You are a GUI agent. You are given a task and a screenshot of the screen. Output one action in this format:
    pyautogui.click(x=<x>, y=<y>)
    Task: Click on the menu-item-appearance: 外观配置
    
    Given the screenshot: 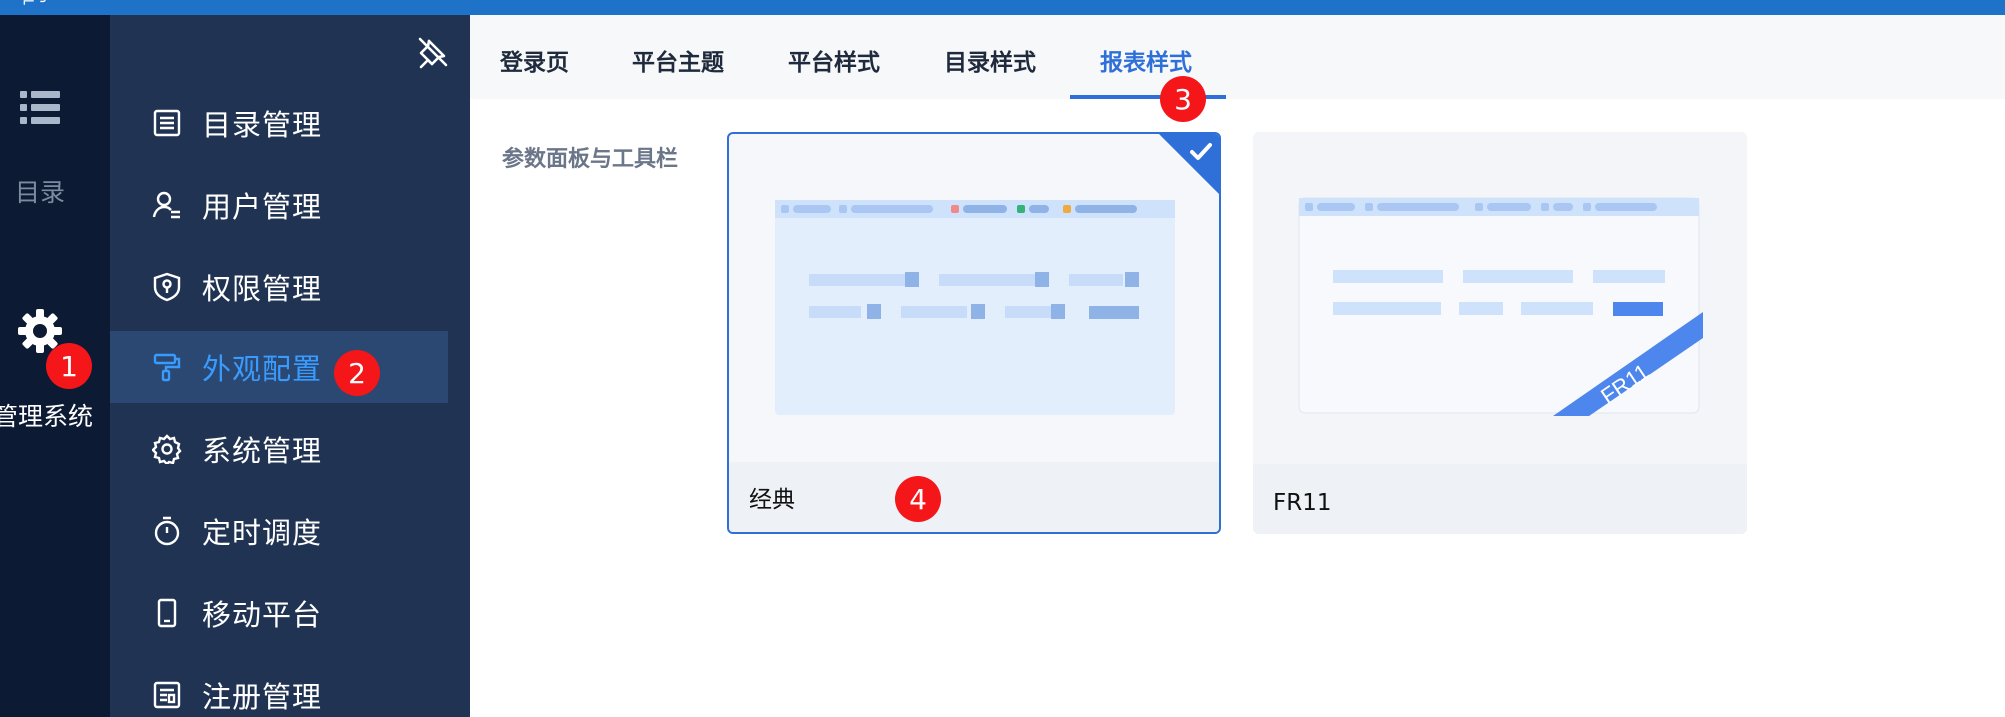 What is the action you would take?
    pyautogui.click(x=279, y=367)
    